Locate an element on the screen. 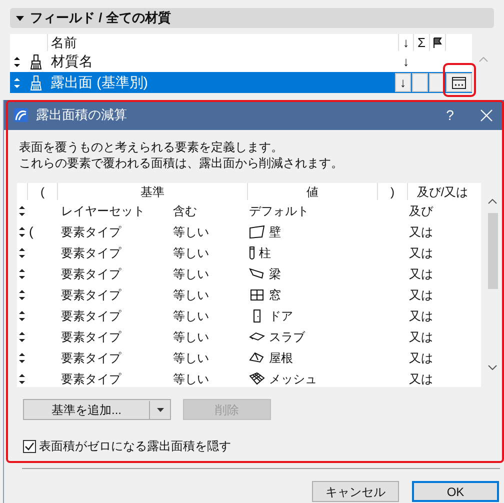 The height and width of the screenshot is (503, 504). value-text: メッシュ is located at coordinates (293, 378).